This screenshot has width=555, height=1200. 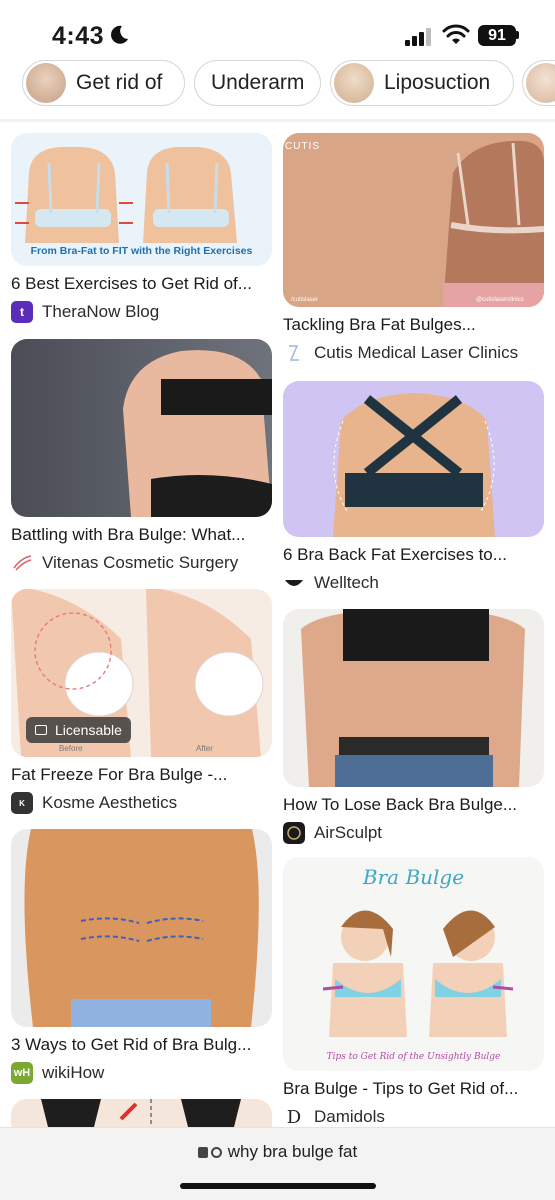 I want to click on image-brand-text: CUTIS, so click(x=302, y=146).